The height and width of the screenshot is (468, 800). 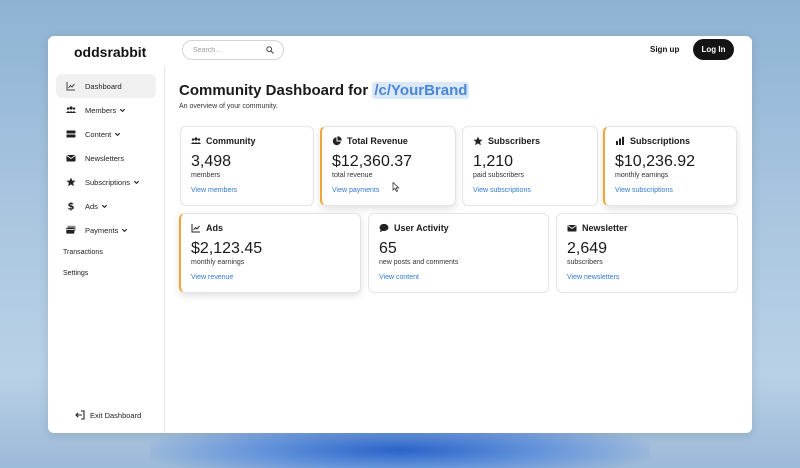 What do you see at coordinates (713, 49) in the screenshot?
I see `login-button: Log In` at bounding box center [713, 49].